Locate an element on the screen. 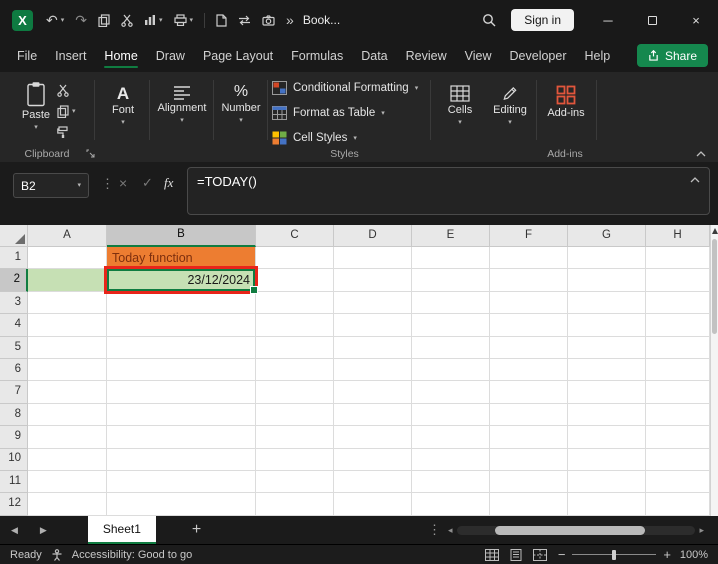 This screenshot has width=718, height=564. cell-h7 is located at coordinates (678, 392).